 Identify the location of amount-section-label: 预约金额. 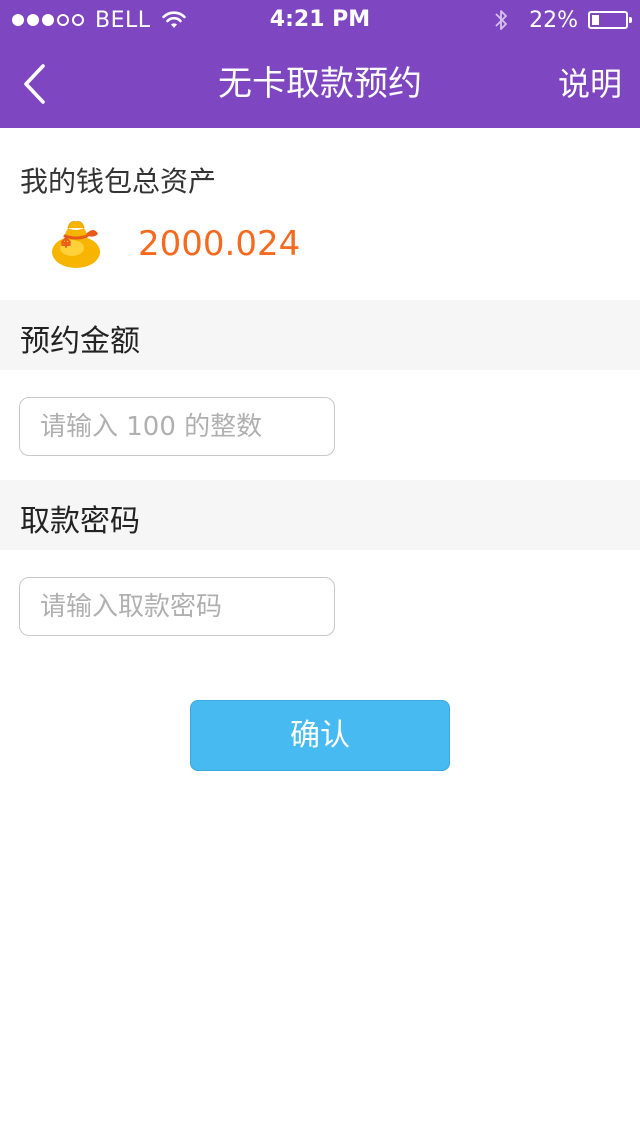
(80, 341).